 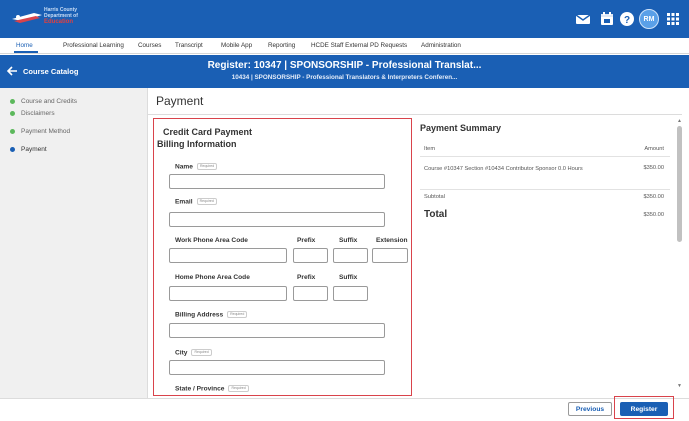 I want to click on help-icon: ?, so click(x=627, y=19).